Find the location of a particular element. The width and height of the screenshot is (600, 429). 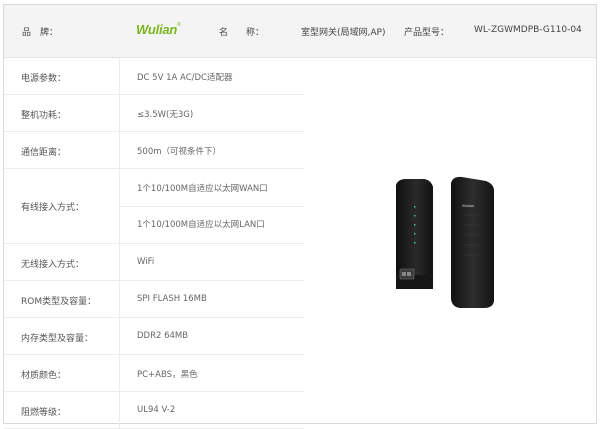

device-brand-label: Wulian is located at coordinates (468, 205).